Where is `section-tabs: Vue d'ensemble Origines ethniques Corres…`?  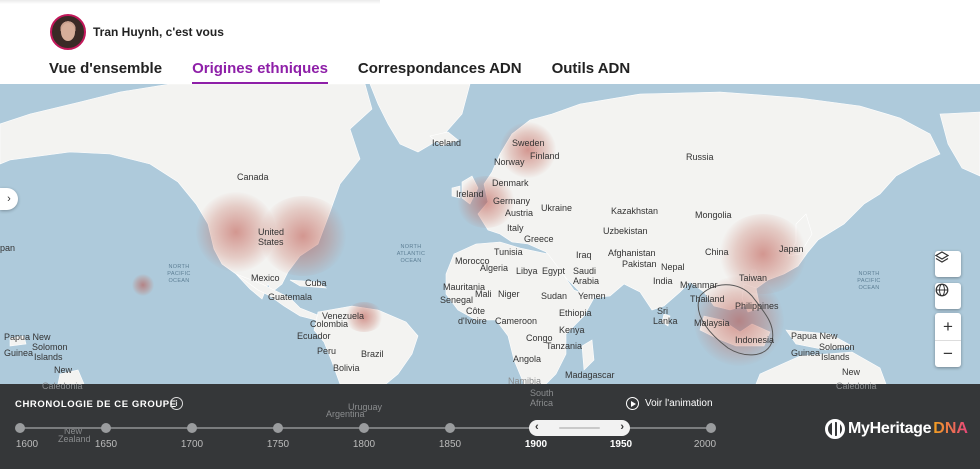 section-tabs: Vue d'ensemble Origines ethniques Corres… is located at coordinates (354, 72).